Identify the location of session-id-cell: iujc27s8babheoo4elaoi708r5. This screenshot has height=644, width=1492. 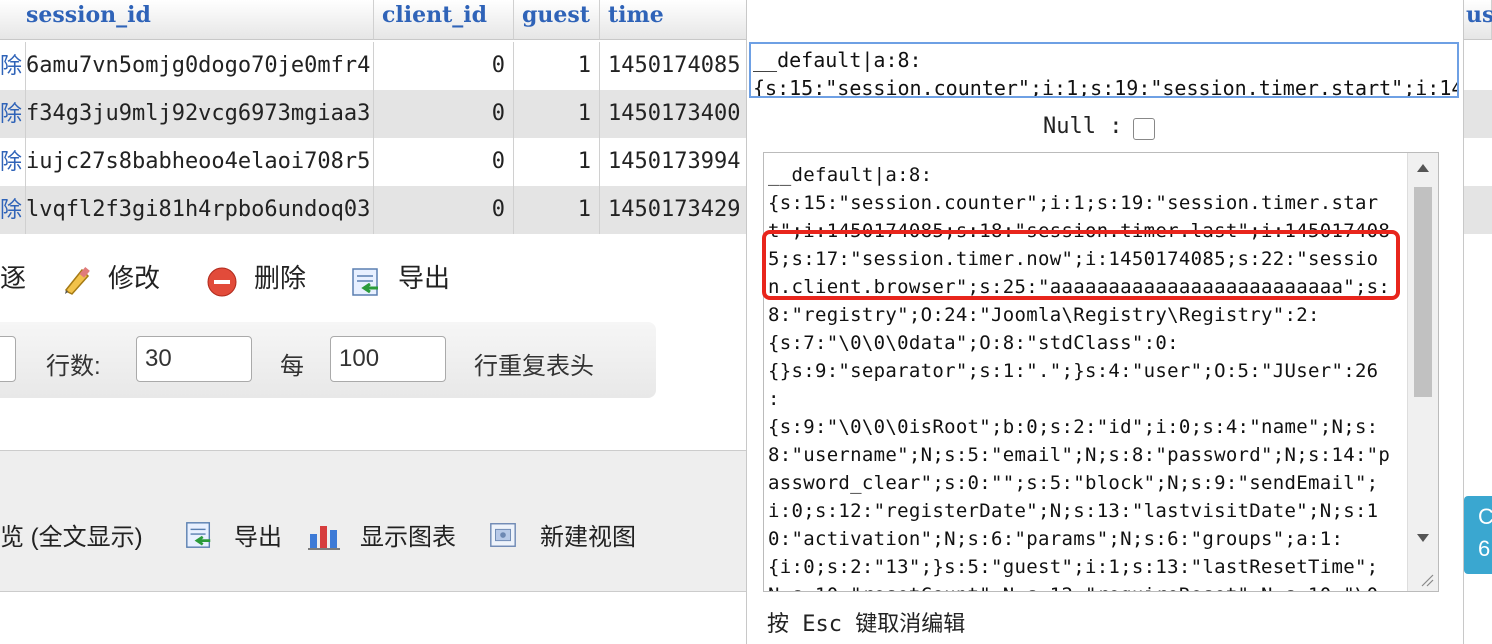
(200, 162).